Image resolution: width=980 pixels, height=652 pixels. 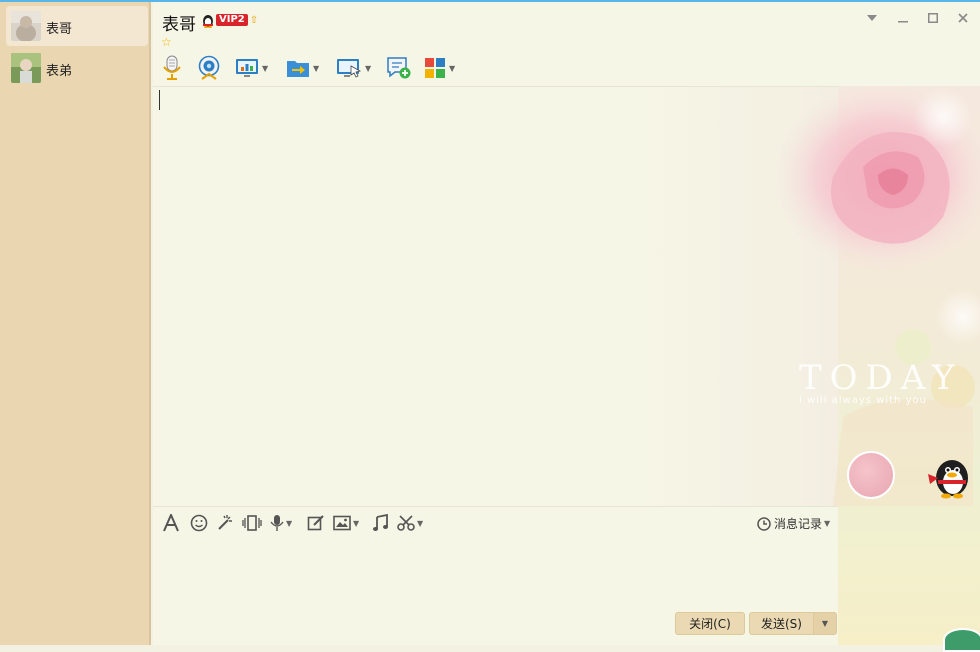 I want to click on screenshot-button: ▼, so click(x=410, y=523).